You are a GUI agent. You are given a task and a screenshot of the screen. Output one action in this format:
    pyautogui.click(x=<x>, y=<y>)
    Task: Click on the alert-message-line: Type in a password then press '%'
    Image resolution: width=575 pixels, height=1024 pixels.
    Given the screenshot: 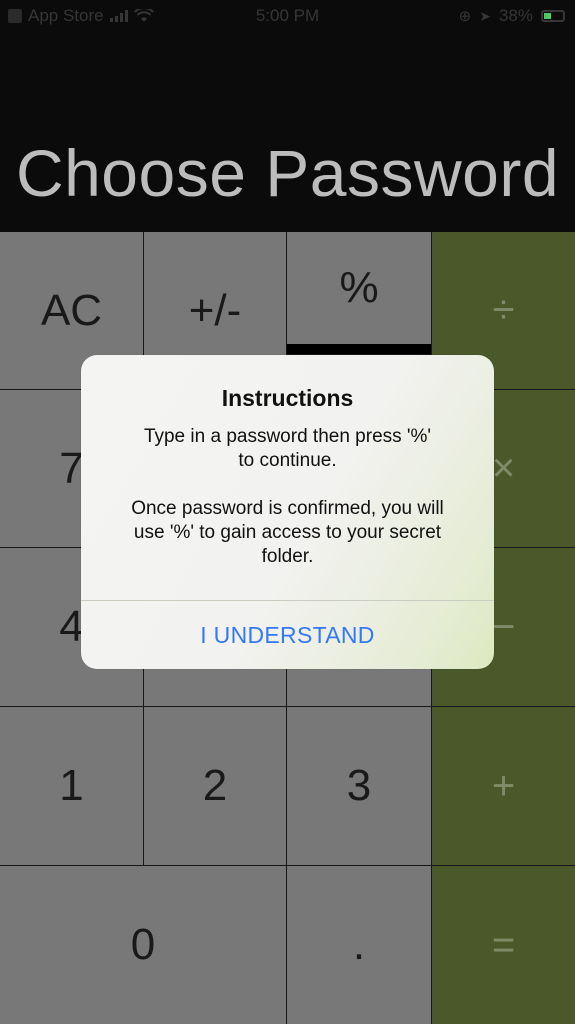 What is the action you would take?
    pyautogui.click(x=287, y=436)
    